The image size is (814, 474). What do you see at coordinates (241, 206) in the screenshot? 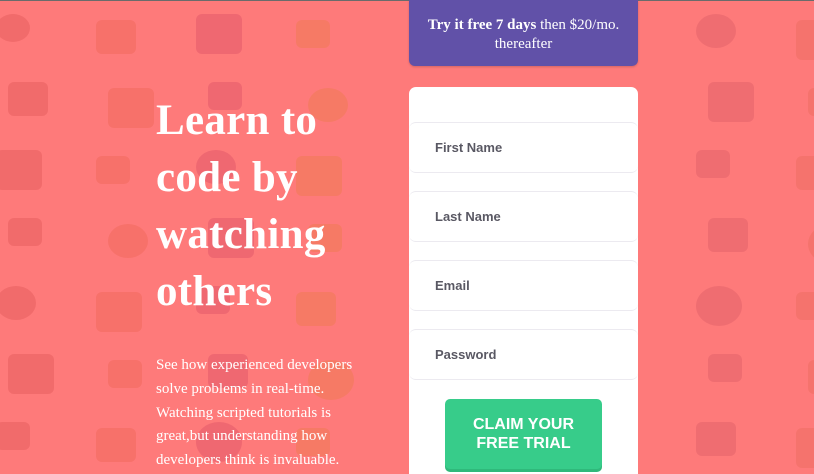
I see `hero-title: Learn to code by watching others` at bounding box center [241, 206].